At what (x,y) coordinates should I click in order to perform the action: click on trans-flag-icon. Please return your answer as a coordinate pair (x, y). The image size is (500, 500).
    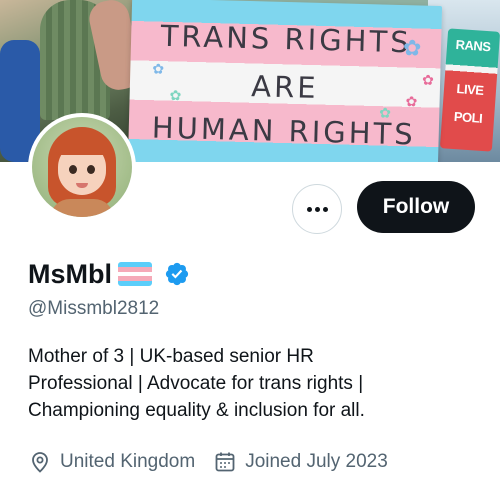
    Looking at the image, I should click on (135, 274).